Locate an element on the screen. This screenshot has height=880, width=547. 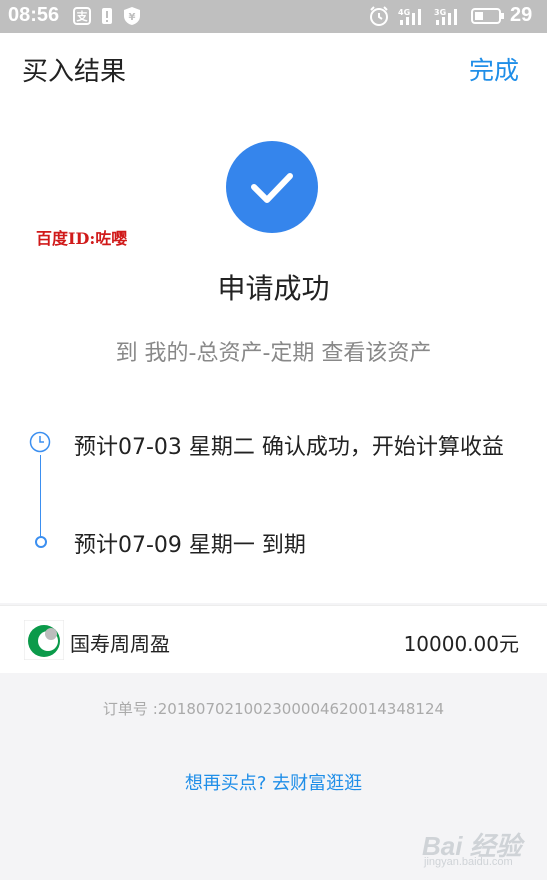
baidu-url: jingyan.baidu.com is located at coordinates (468, 862).